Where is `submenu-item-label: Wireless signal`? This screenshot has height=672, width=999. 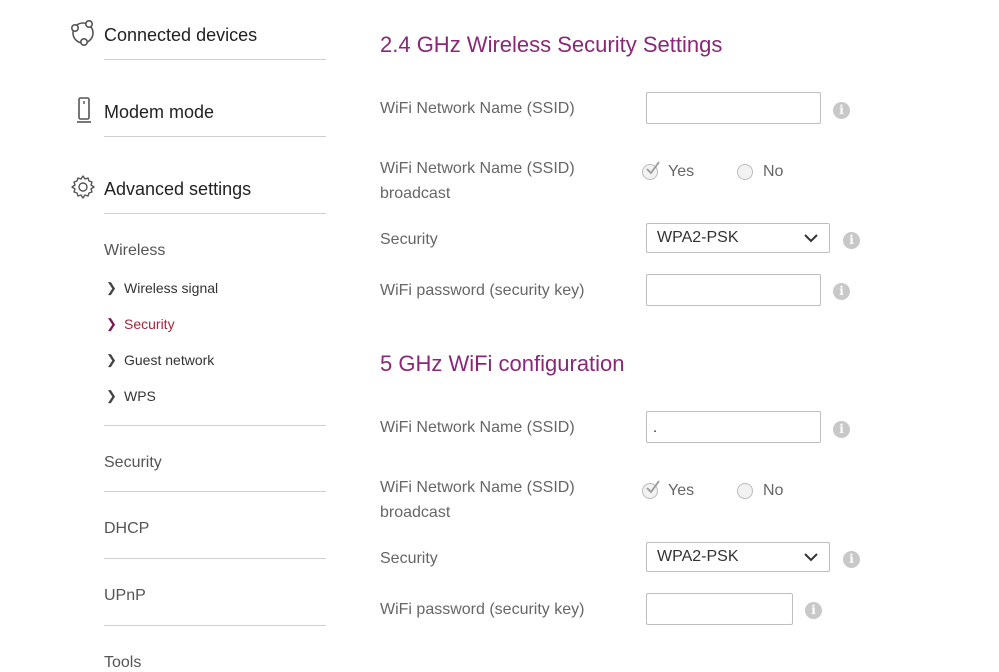
submenu-item-label: Wireless signal is located at coordinates (171, 288).